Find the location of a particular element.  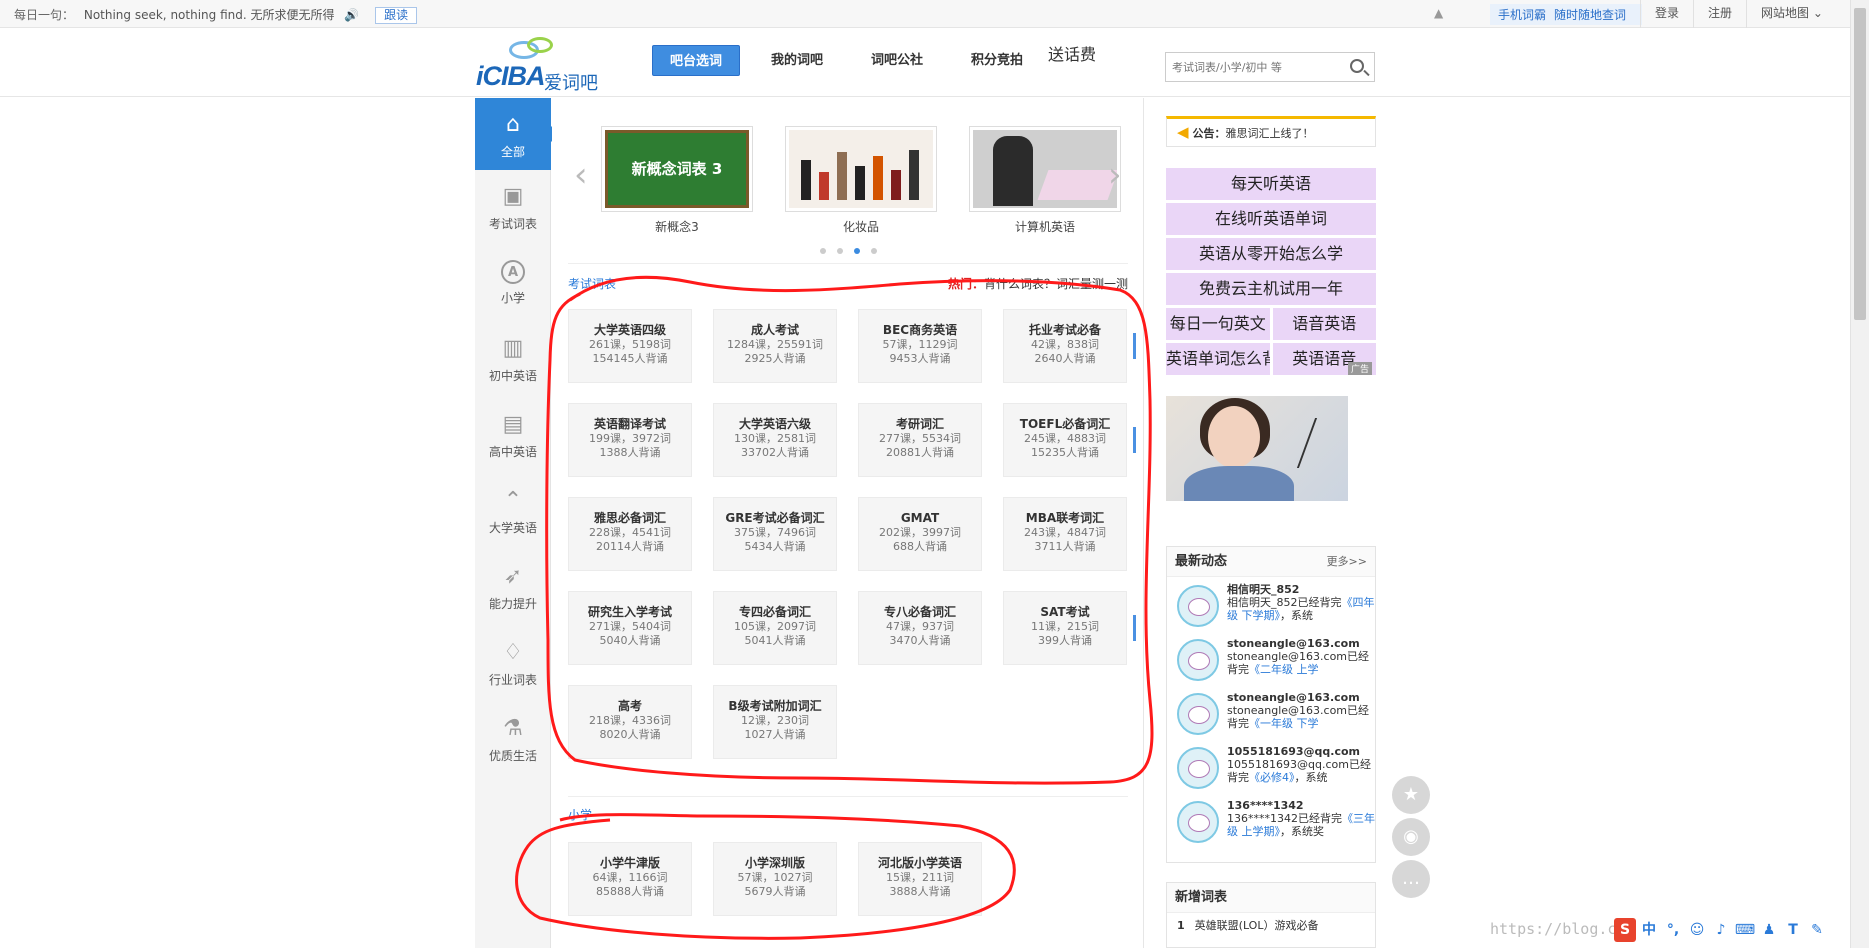

chevron-left-icon: ‹ is located at coordinates (581, 175).